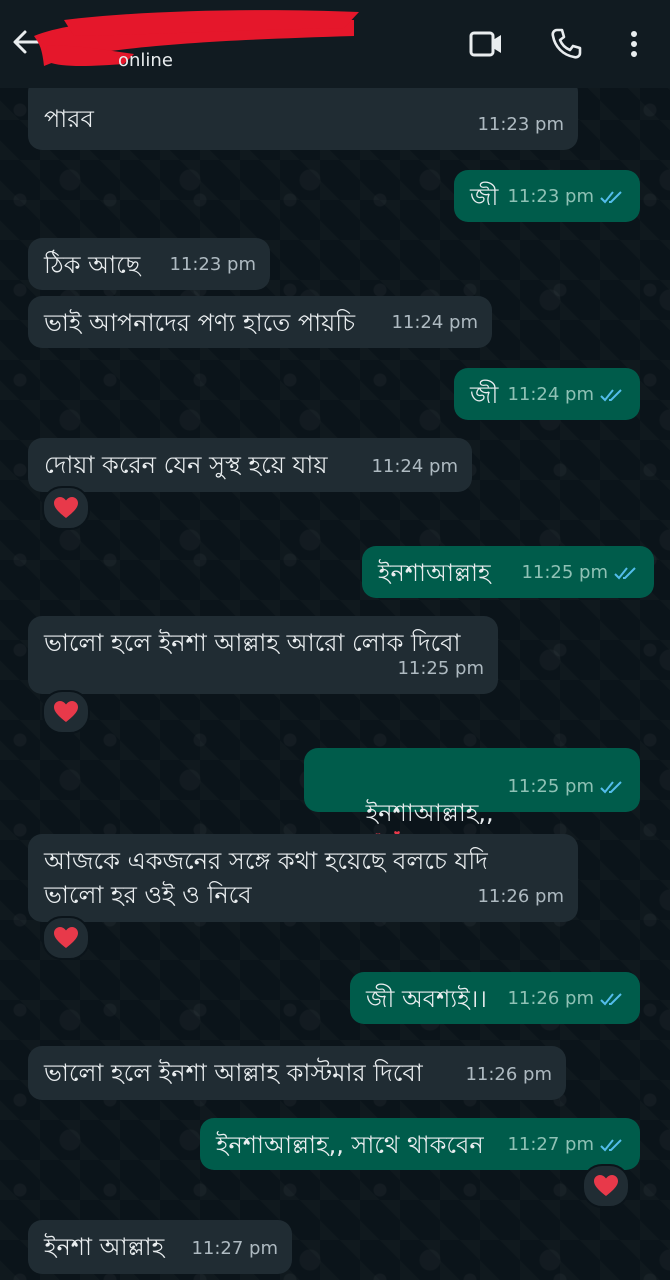  What do you see at coordinates (250, 465) in the screenshot?
I see `message-incoming: দোয়া করেন যেন সুস্থ হয়ে যায় 11:24 pm` at bounding box center [250, 465].